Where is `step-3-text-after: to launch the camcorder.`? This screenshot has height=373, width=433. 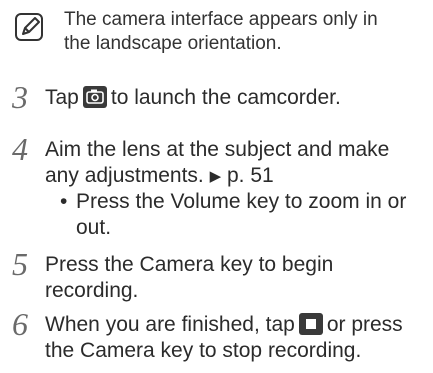
step-3-text-after: to launch the camcorder. is located at coordinates (225, 97).